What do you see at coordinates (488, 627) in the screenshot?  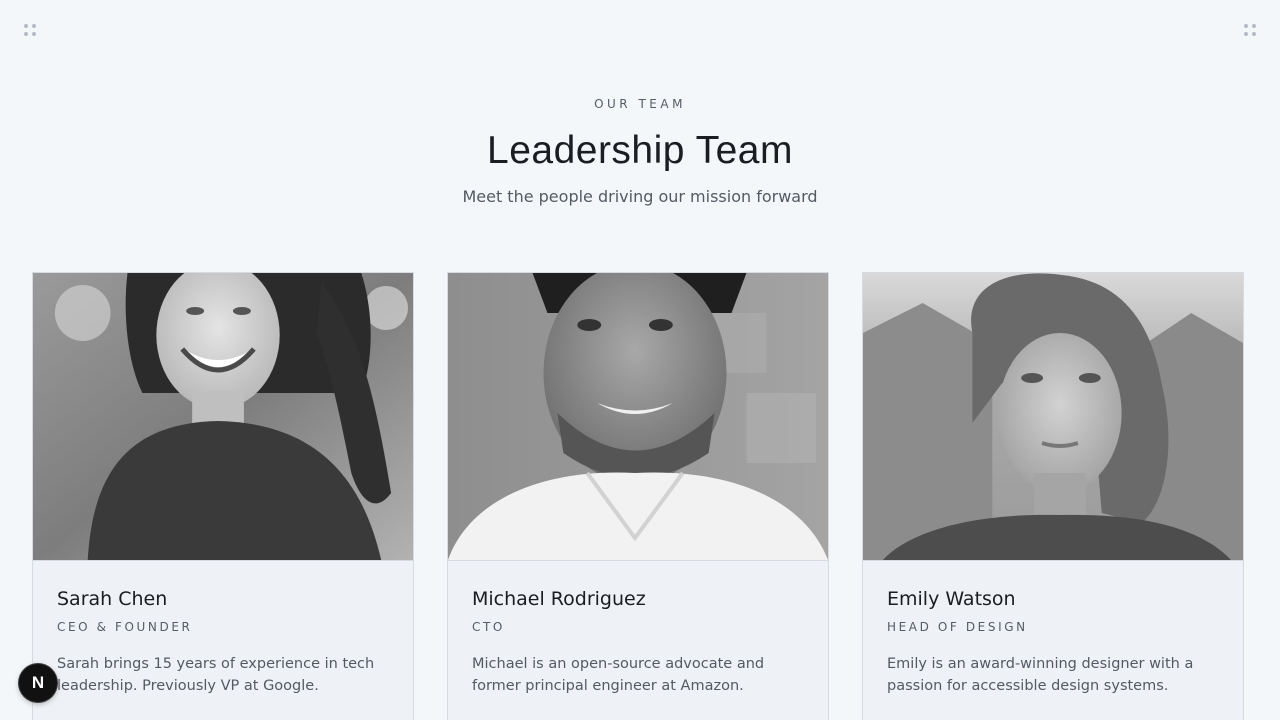 I see `member-role: CTO` at bounding box center [488, 627].